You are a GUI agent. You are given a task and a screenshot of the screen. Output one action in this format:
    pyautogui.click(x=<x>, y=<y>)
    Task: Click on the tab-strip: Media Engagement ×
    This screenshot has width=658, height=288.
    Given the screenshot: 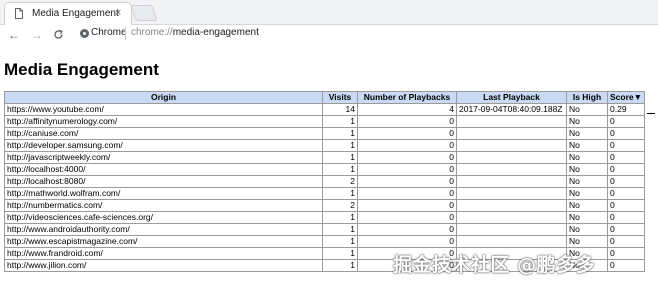 What is the action you would take?
    pyautogui.click(x=329, y=12)
    